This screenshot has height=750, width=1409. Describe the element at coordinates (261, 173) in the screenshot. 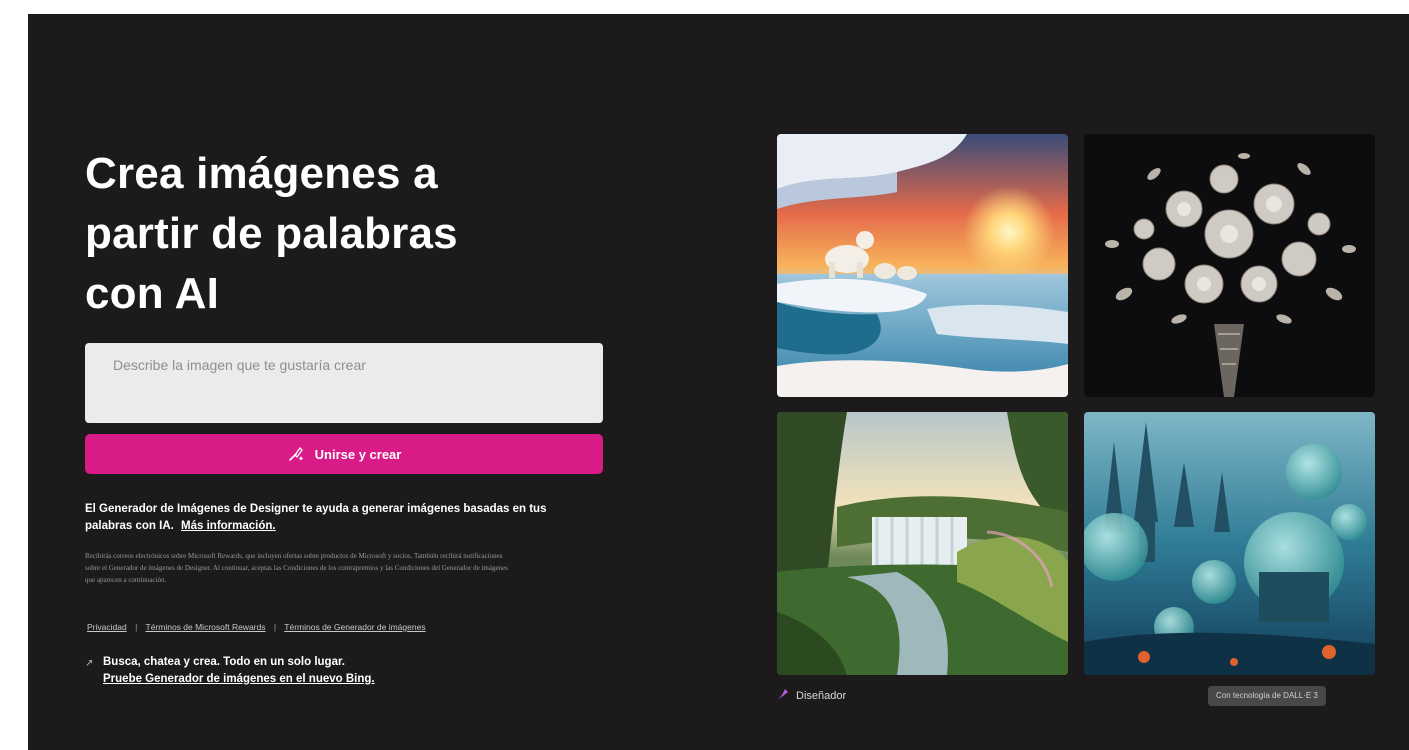

I see `title-line-1: Crea imágenes a` at that location.